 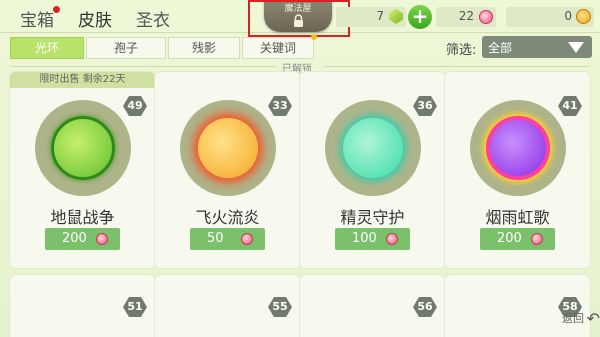 What do you see at coordinates (371, 17) in the screenshot?
I see `gem-balance: 7` at bounding box center [371, 17].